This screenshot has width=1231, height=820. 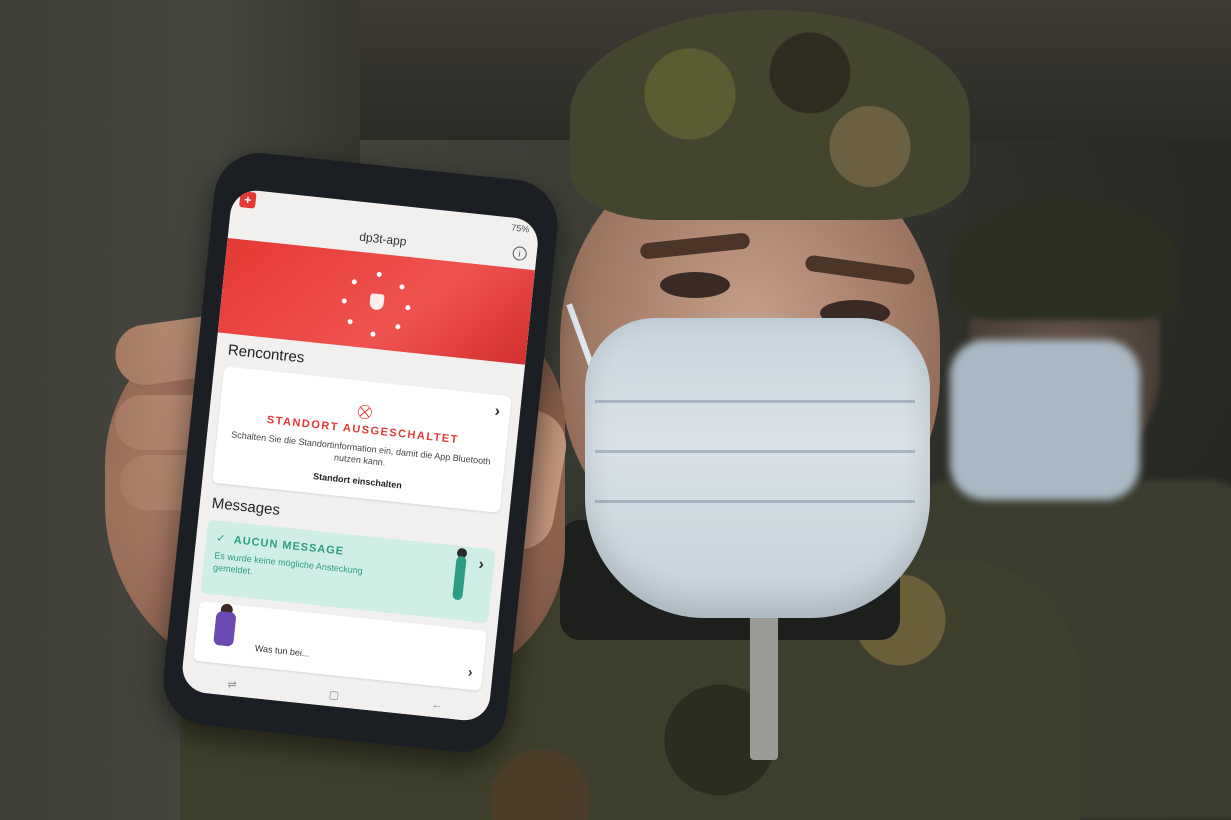 What do you see at coordinates (520, 228) in the screenshot?
I see `battery-level: 75%` at bounding box center [520, 228].